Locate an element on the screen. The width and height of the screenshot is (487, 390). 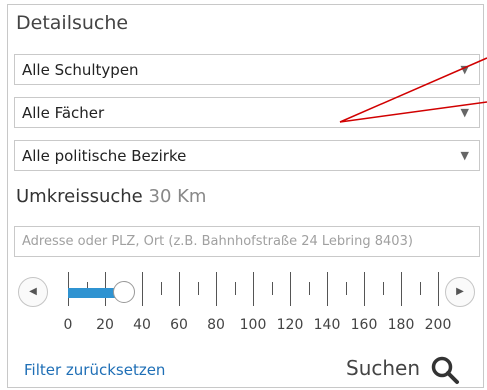
chevron-right-icon: ▶ is located at coordinates (460, 291).